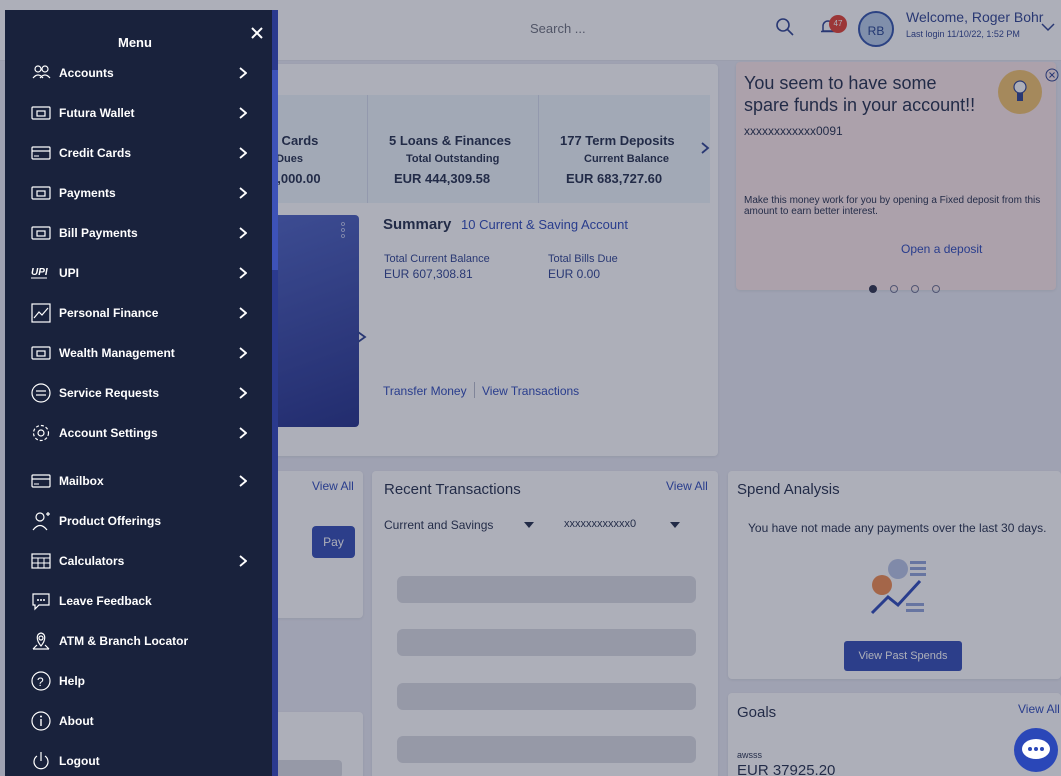 This screenshot has height=776, width=1061. Describe the element at coordinates (92, 561) in the screenshot. I see `menu-item-label: Calculators` at that location.